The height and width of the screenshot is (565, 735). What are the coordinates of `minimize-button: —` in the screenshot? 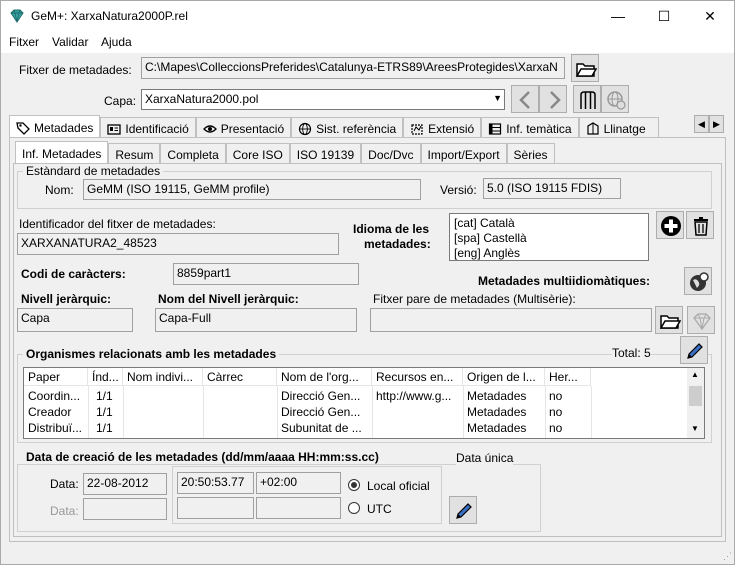 It's located at (618, 16).